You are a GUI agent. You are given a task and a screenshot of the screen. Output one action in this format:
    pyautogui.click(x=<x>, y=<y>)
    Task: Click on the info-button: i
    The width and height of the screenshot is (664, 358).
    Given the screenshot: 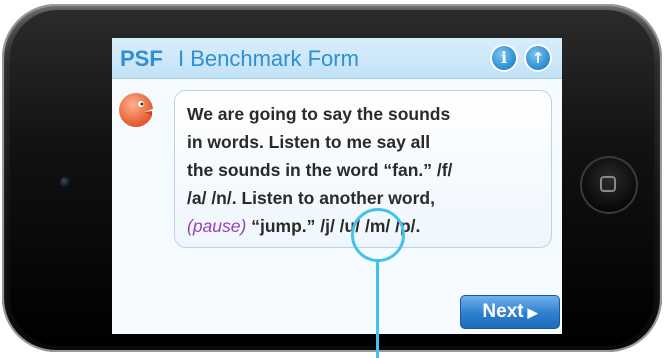 What is the action you would take?
    pyautogui.click(x=504, y=58)
    